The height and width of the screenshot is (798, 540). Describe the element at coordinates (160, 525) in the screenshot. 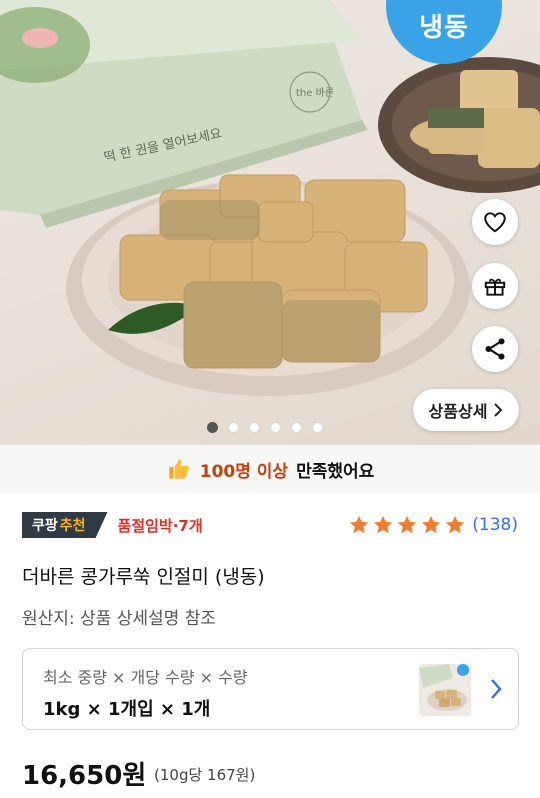

I see `low-stock-badge: 품절임박·7개` at that location.